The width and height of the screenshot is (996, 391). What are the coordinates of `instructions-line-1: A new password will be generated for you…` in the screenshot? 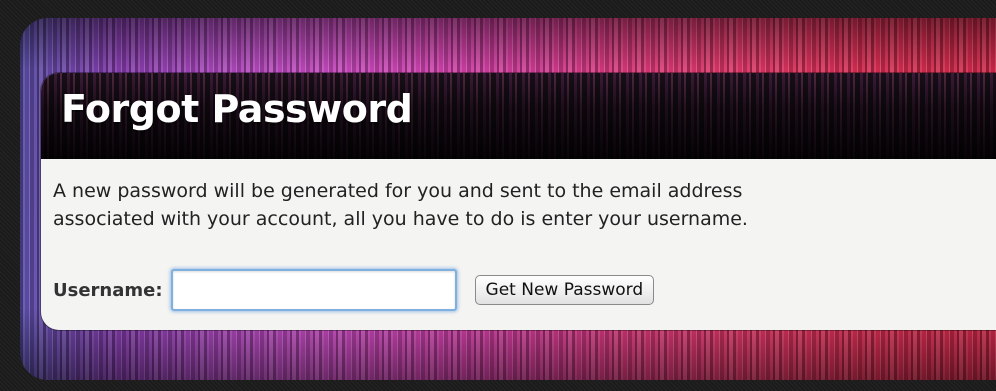 It's located at (398, 191).